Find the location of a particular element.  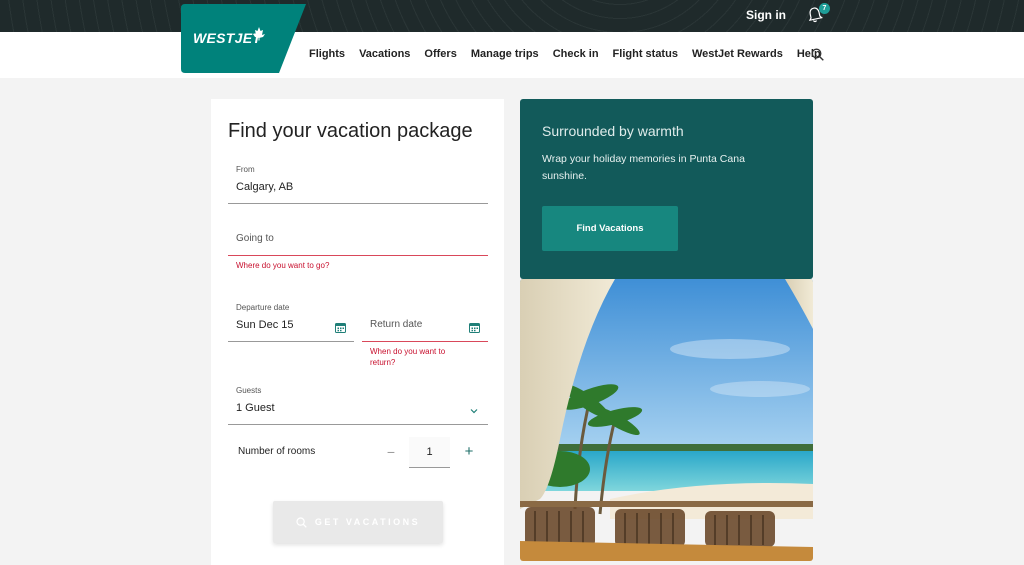

guests-label: Guests is located at coordinates (249, 390).